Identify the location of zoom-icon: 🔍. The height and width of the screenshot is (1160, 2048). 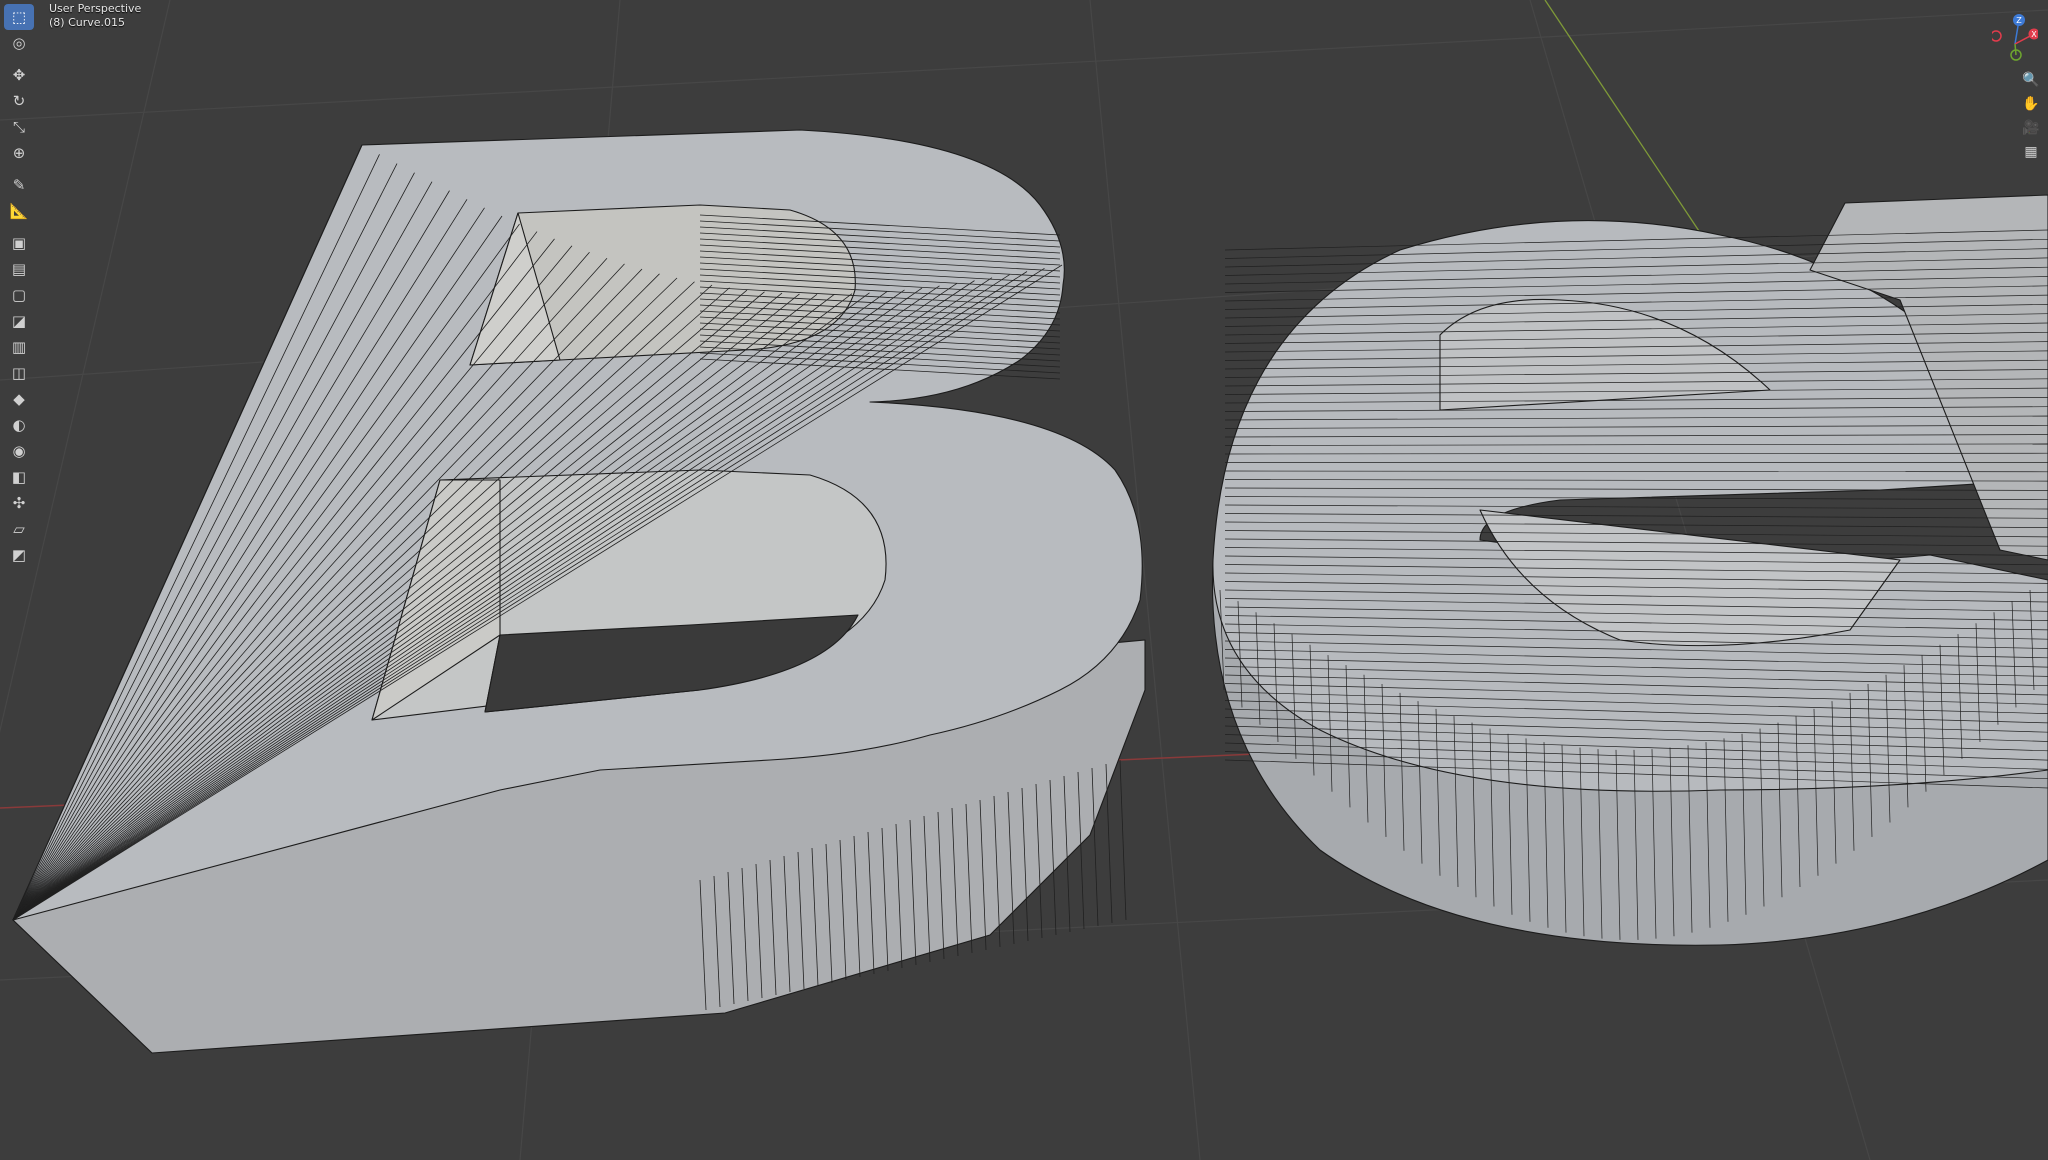
(2031, 80).